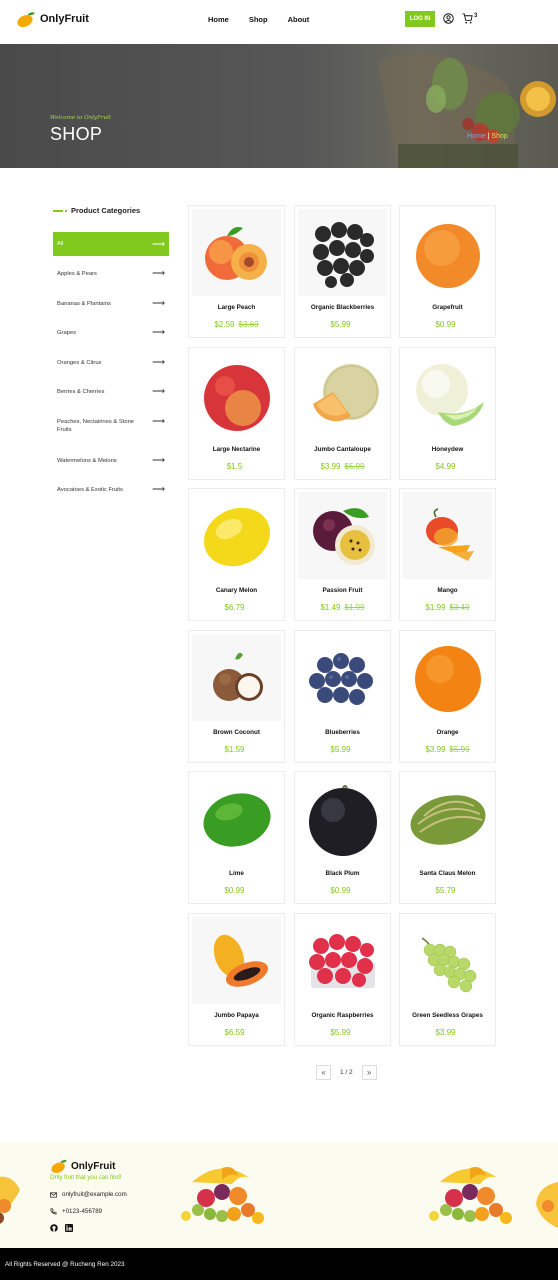 This screenshot has width=558, height=1280. I want to click on raspberries-icon, so click(341, 960).